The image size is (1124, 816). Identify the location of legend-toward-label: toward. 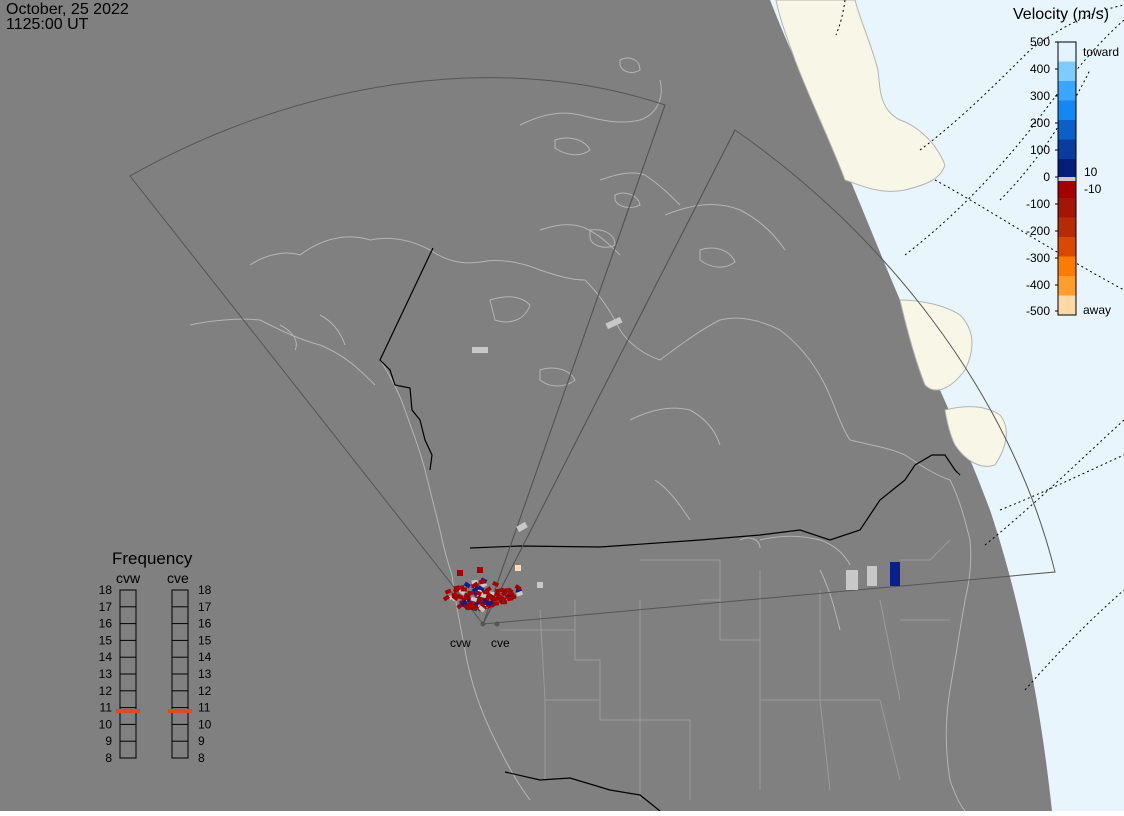
(1101, 52).